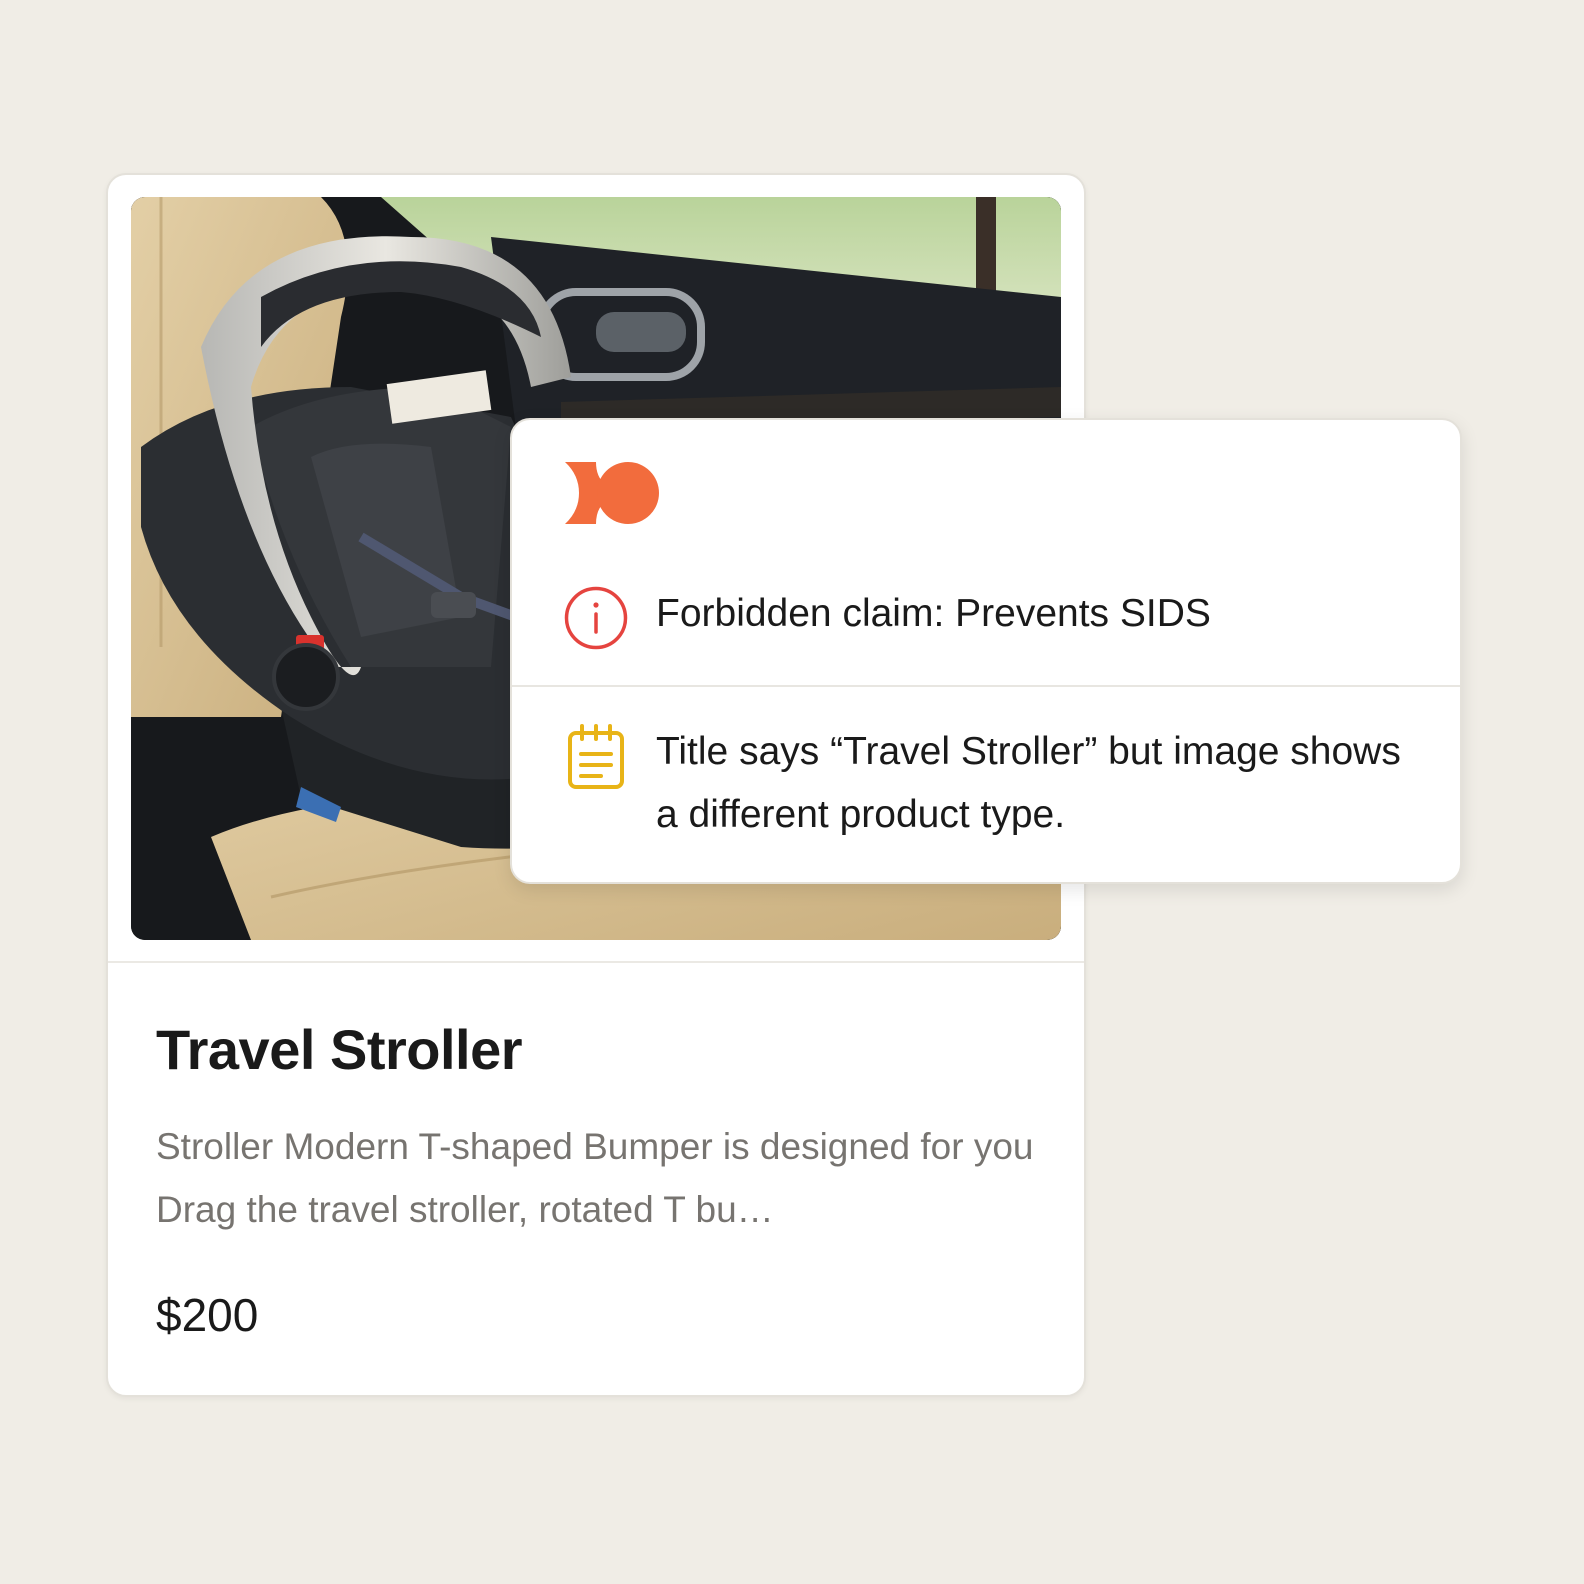  What do you see at coordinates (596, 756) in the screenshot?
I see `notepad-icon` at bounding box center [596, 756].